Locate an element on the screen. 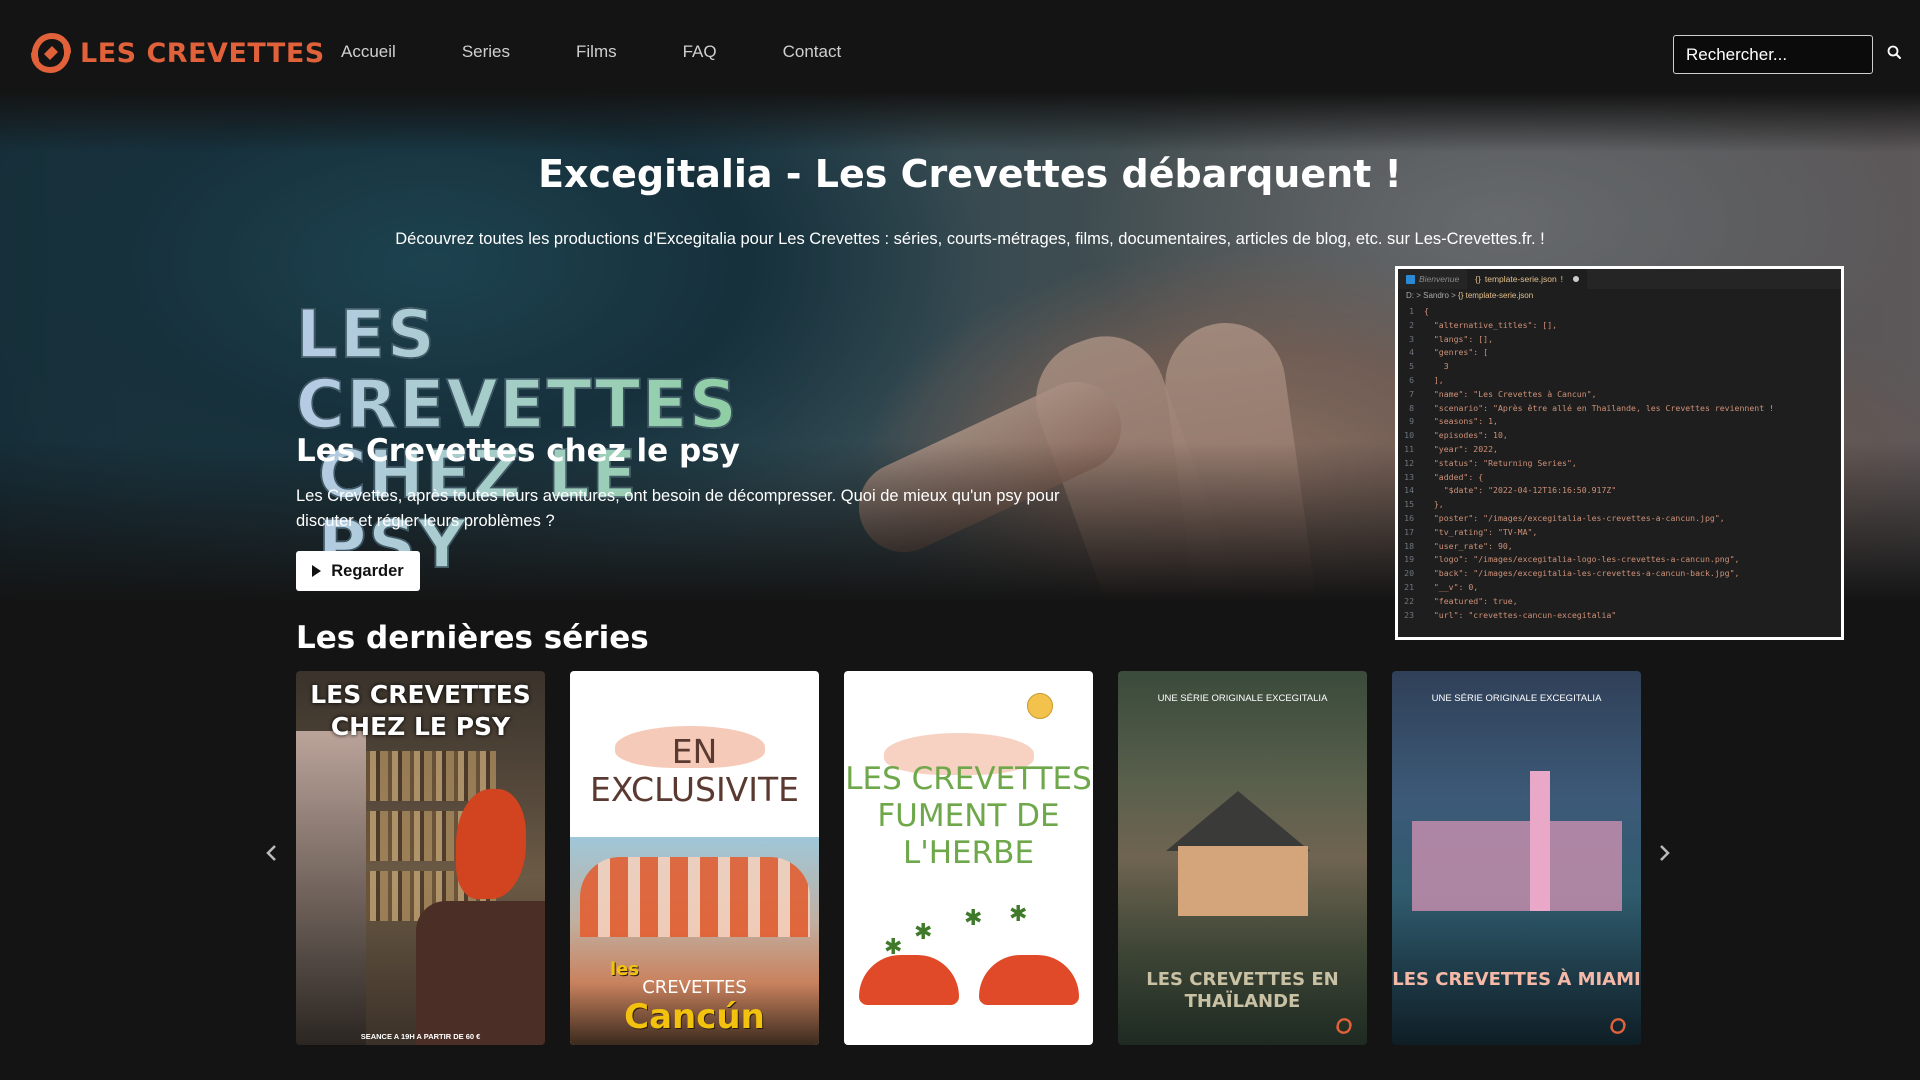 This screenshot has height=1080, width=1920. show-logo-line-1: LES CREVETTES is located at coordinates (517, 369).